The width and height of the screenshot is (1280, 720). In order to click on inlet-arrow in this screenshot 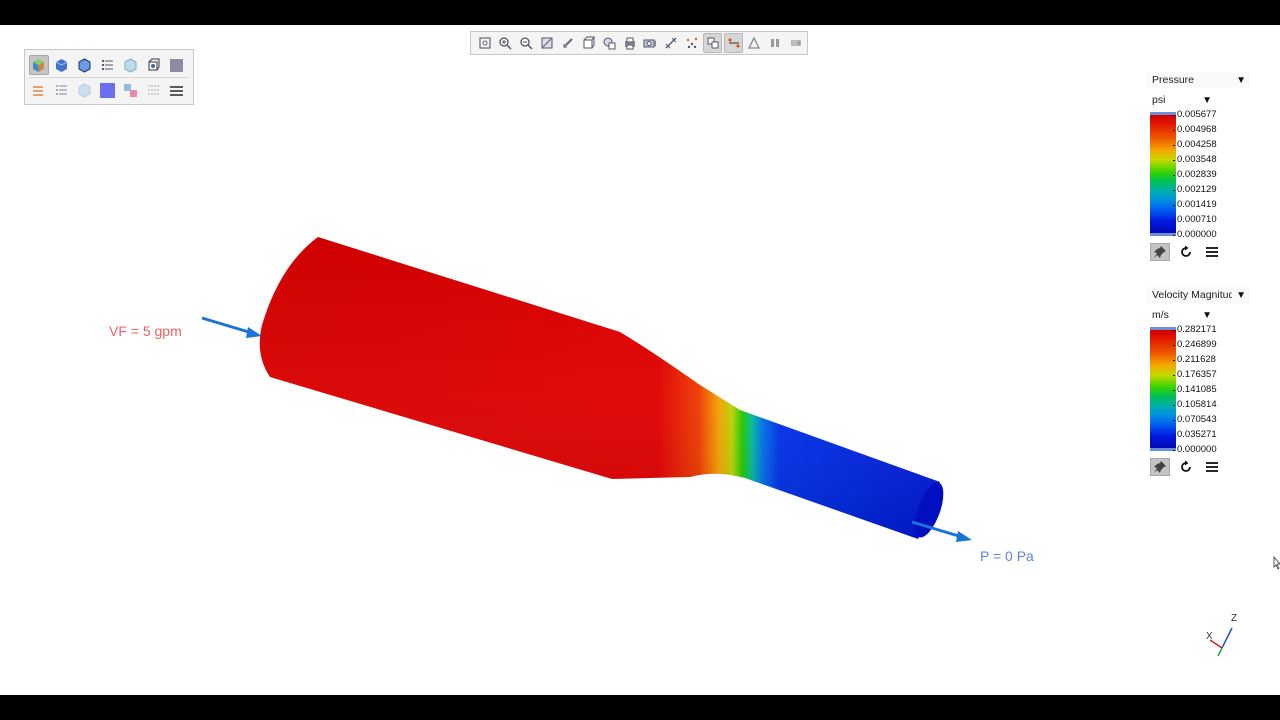, I will do `click(231, 327)`.